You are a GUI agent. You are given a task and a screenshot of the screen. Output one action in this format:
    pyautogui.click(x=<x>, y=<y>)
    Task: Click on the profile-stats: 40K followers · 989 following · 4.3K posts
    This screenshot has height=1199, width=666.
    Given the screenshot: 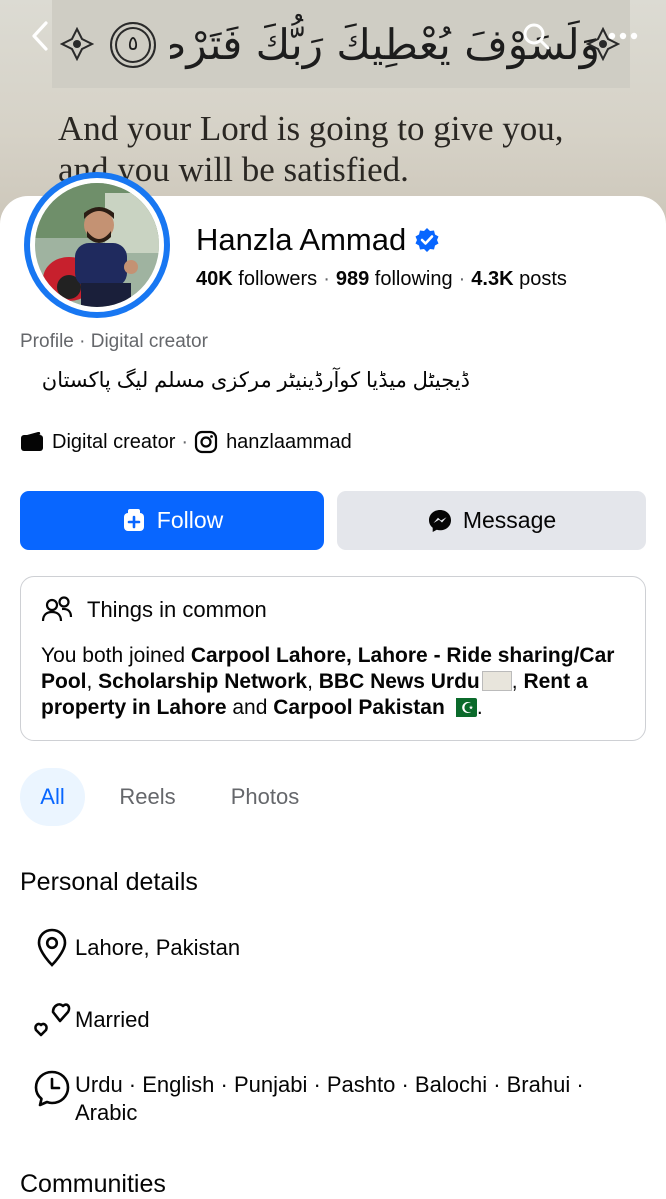 What is the action you would take?
    pyautogui.click(x=381, y=279)
    